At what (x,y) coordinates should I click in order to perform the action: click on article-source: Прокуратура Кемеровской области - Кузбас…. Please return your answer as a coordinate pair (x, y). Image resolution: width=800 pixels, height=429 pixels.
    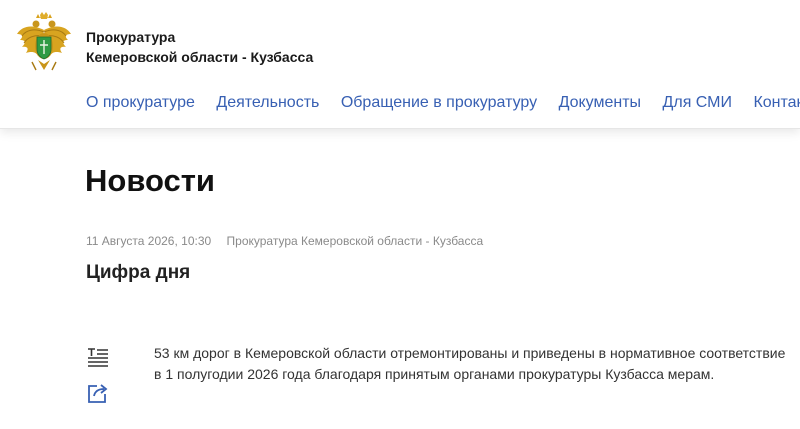
    Looking at the image, I should click on (355, 241).